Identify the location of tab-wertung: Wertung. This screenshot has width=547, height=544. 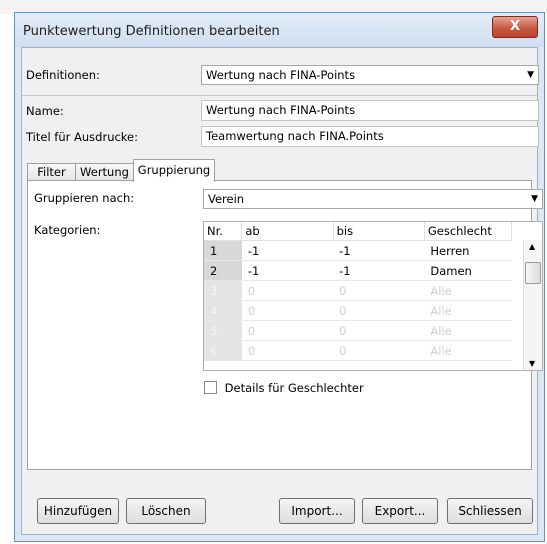
(104, 172).